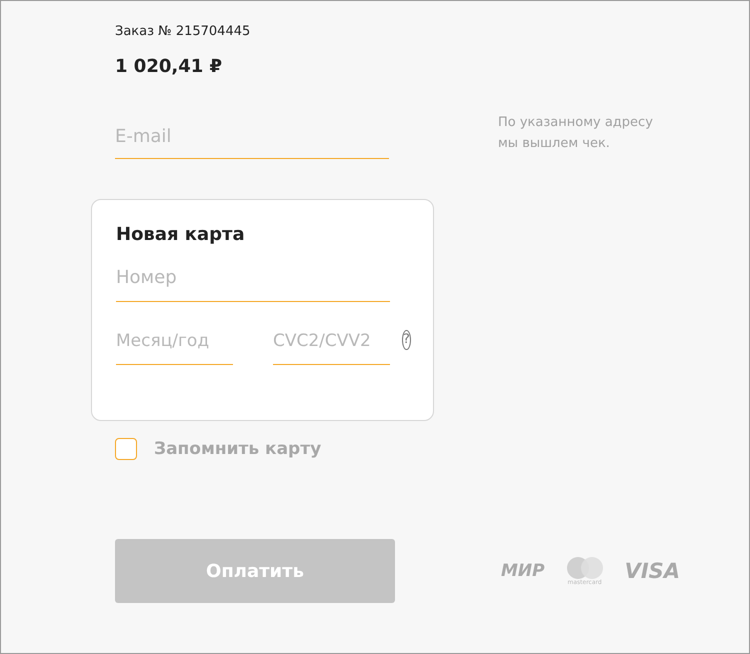 The width and height of the screenshot is (750, 654). Describe the element at coordinates (174, 345) in the screenshot. I see `expiry-field: Месяц/год` at that location.